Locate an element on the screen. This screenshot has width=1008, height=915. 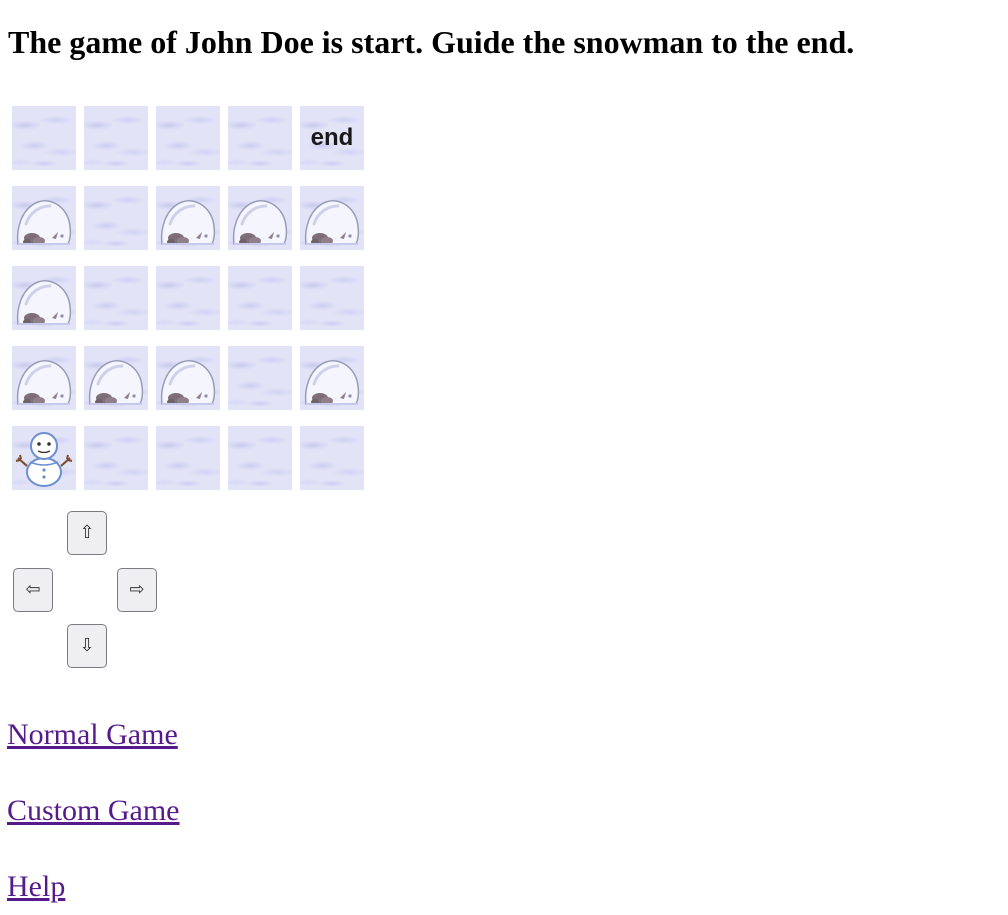
board-cell-r3-c3 is located at coordinates (188, 298).